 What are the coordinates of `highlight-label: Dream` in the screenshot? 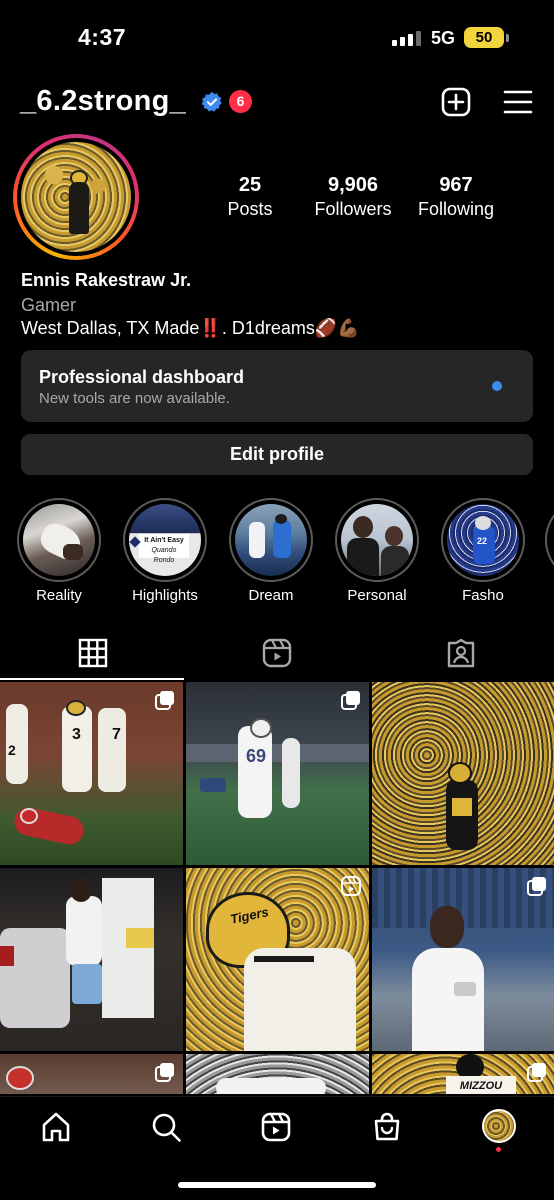 It's located at (271, 595).